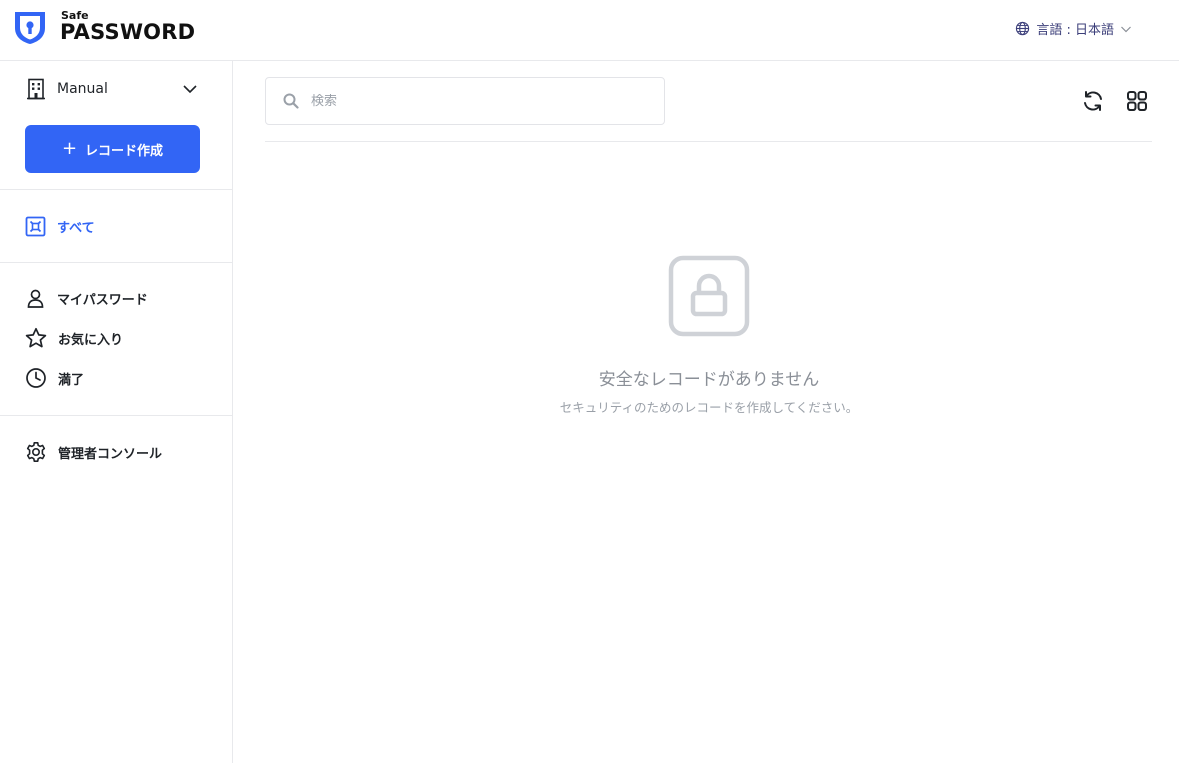 Image resolution: width=1179 pixels, height=763 pixels. What do you see at coordinates (36, 337) in the screenshot?
I see `star-icon` at bounding box center [36, 337].